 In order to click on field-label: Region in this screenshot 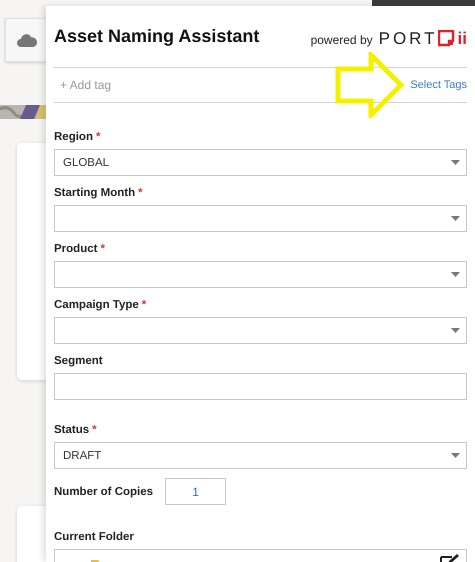, I will do `click(73, 138)`.